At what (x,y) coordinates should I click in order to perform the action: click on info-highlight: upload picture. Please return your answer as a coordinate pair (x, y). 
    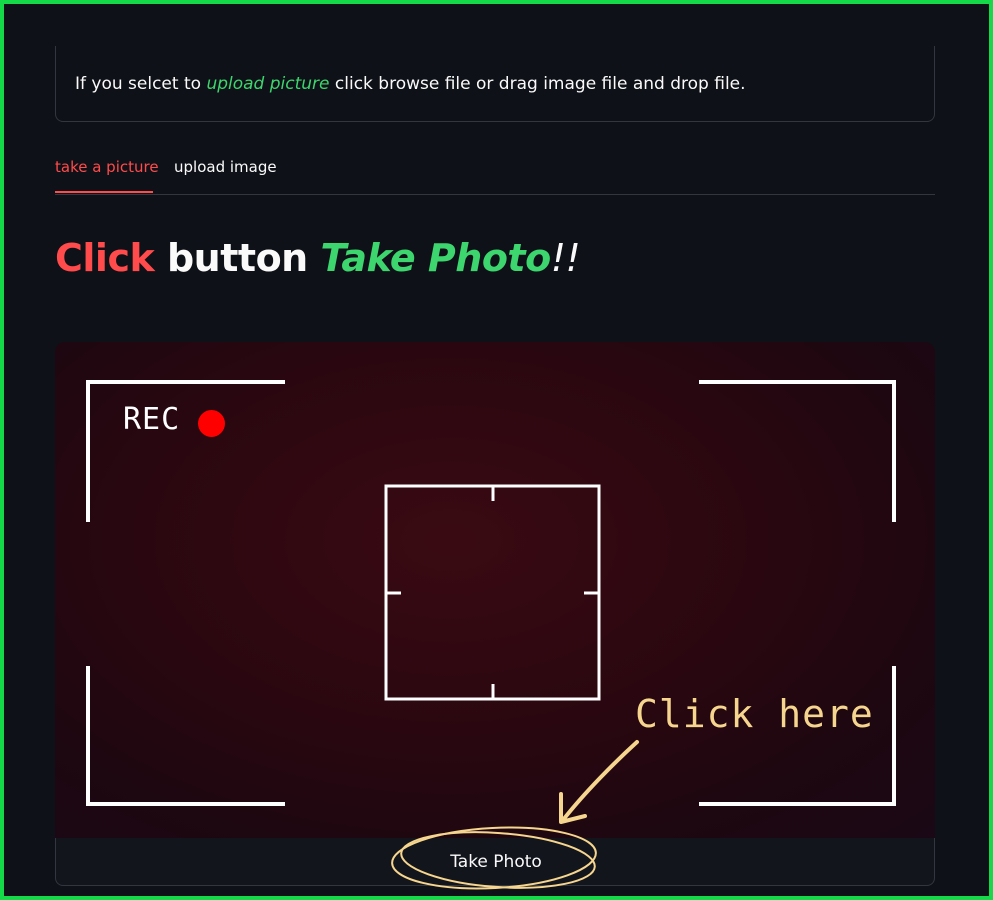
    Looking at the image, I should click on (268, 84).